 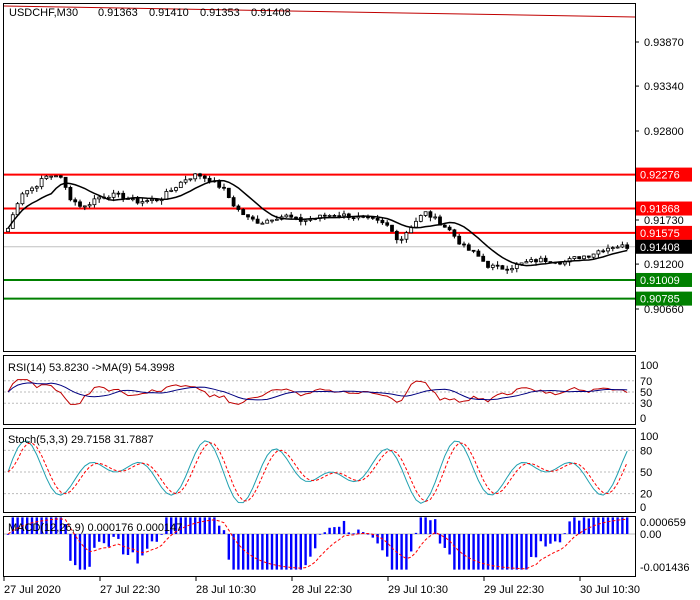 I want to click on level-label: 0.90785, so click(x=660, y=300).